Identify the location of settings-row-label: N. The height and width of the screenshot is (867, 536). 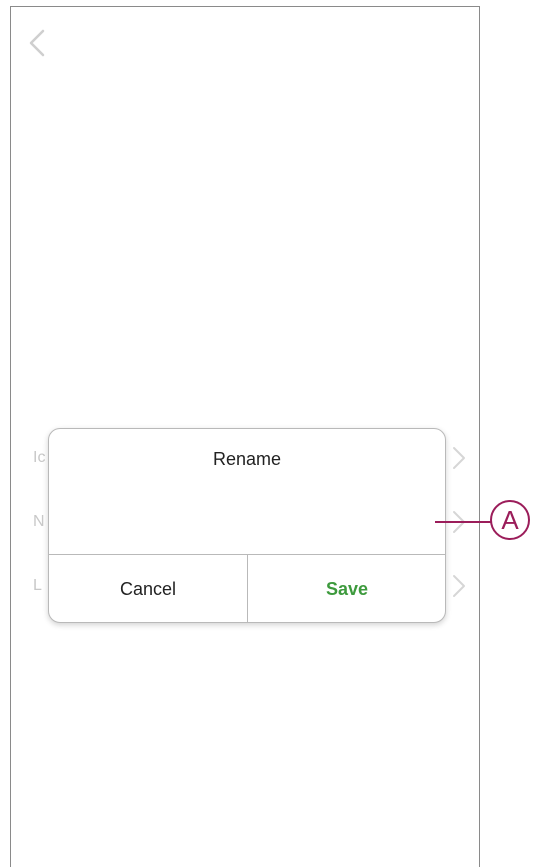
(39, 521).